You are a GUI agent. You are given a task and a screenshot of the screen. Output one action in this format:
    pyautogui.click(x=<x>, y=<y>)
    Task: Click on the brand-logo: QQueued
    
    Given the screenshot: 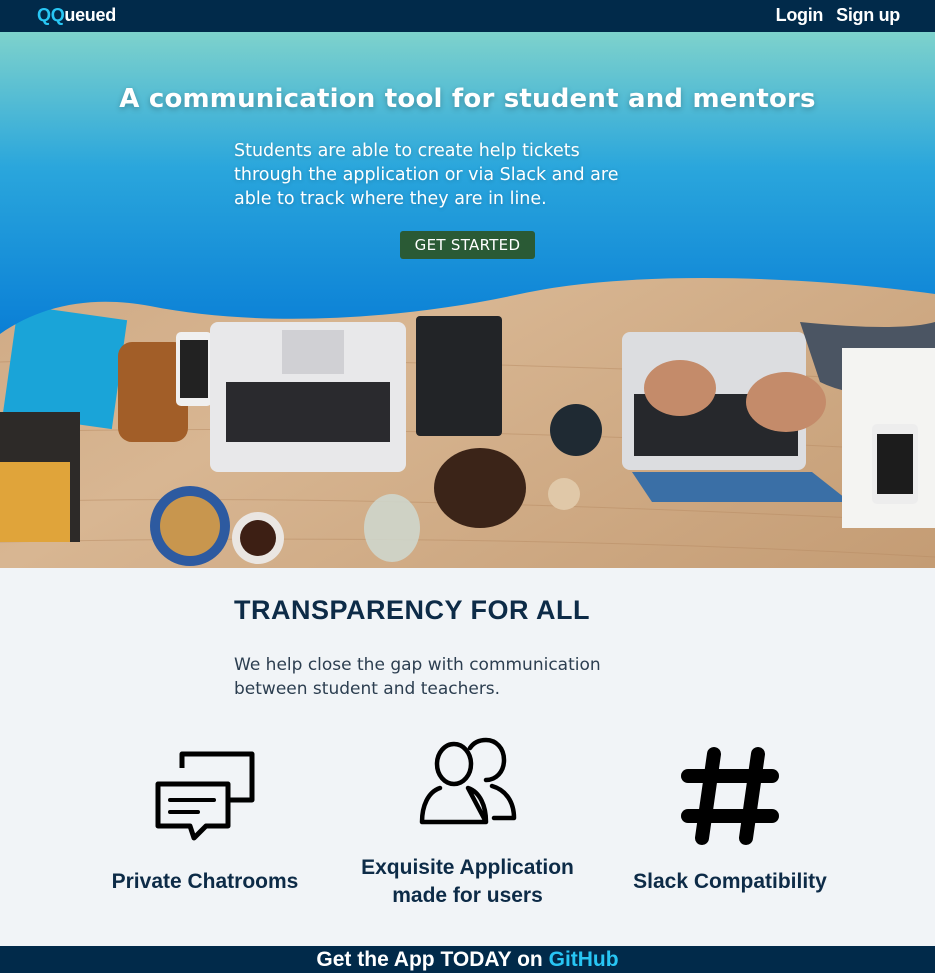 What is the action you would take?
    pyautogui.click(x=76, y=15)
    